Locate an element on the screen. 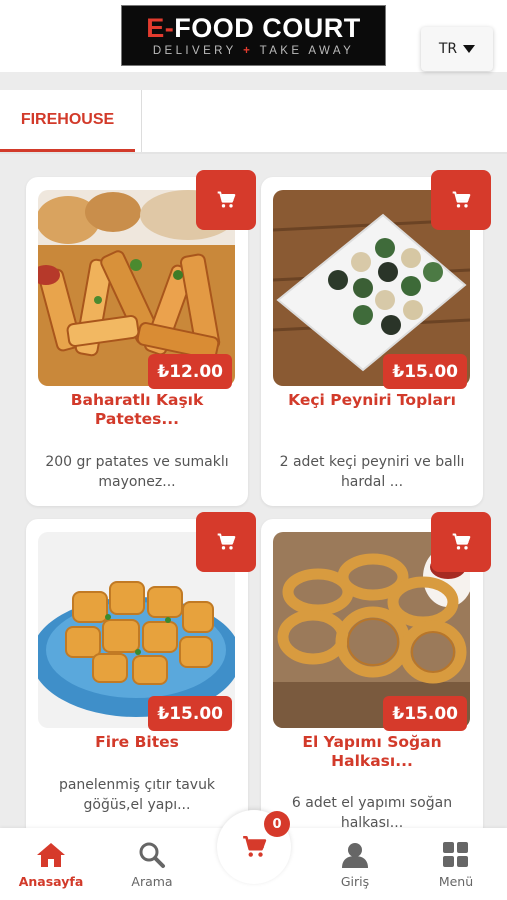  nav-label: Giriş is located at coordinates (355, 881).